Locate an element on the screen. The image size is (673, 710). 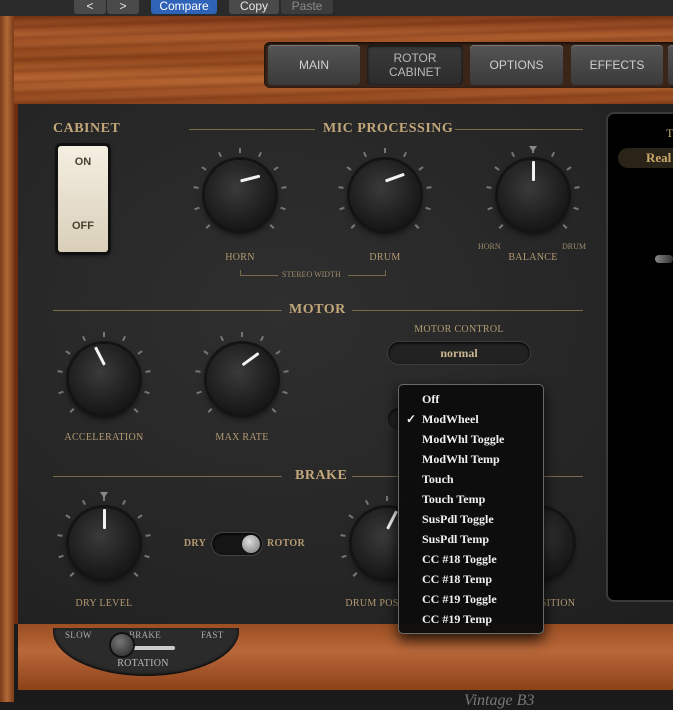
left-wood-strip is located at coordinates (7, 359).